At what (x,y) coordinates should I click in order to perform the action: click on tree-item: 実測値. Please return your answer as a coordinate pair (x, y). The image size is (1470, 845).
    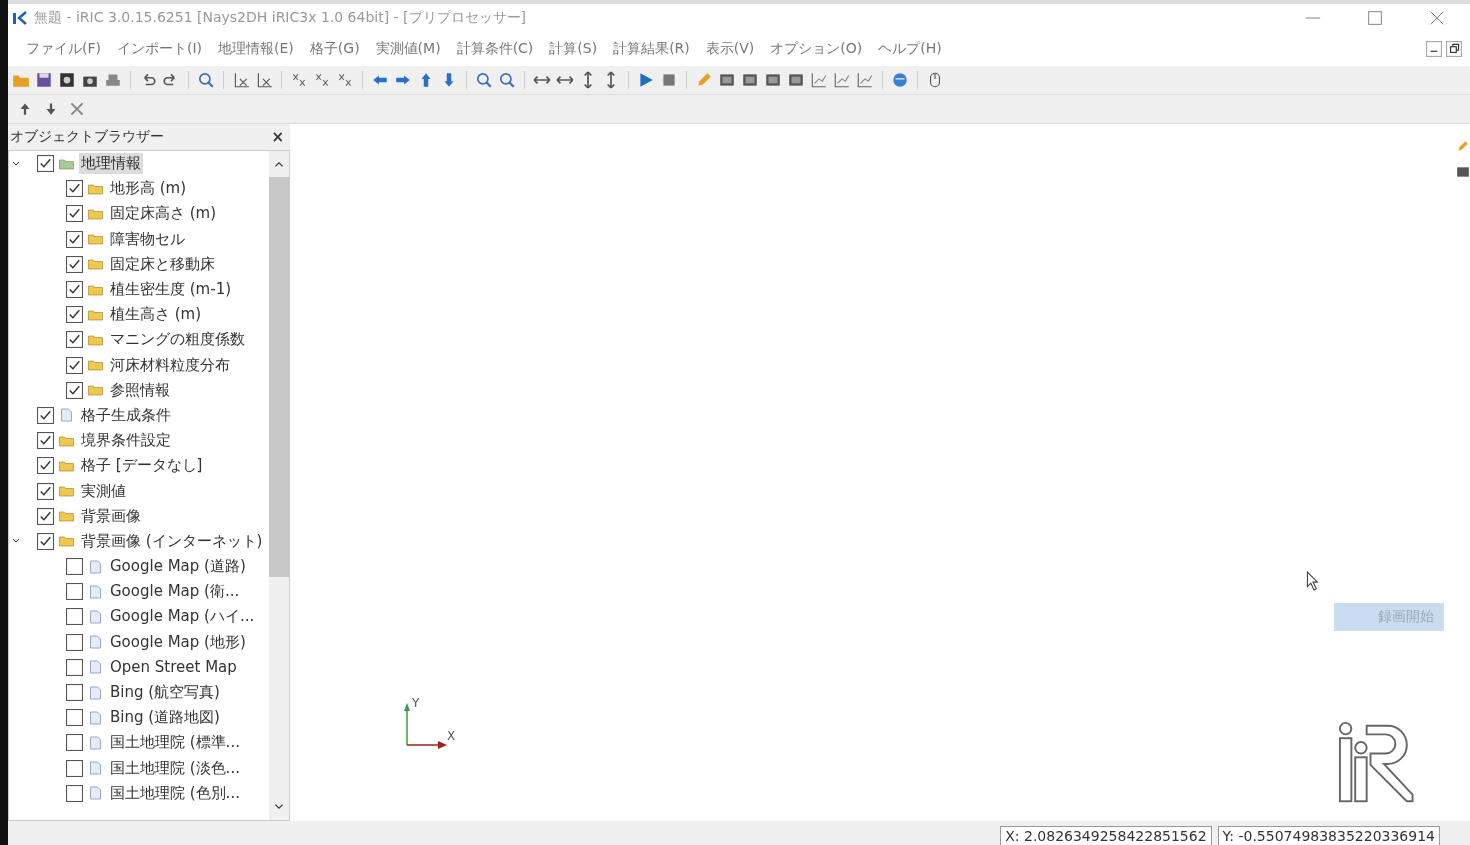
    Looking at the image, I should click on (103, 491).